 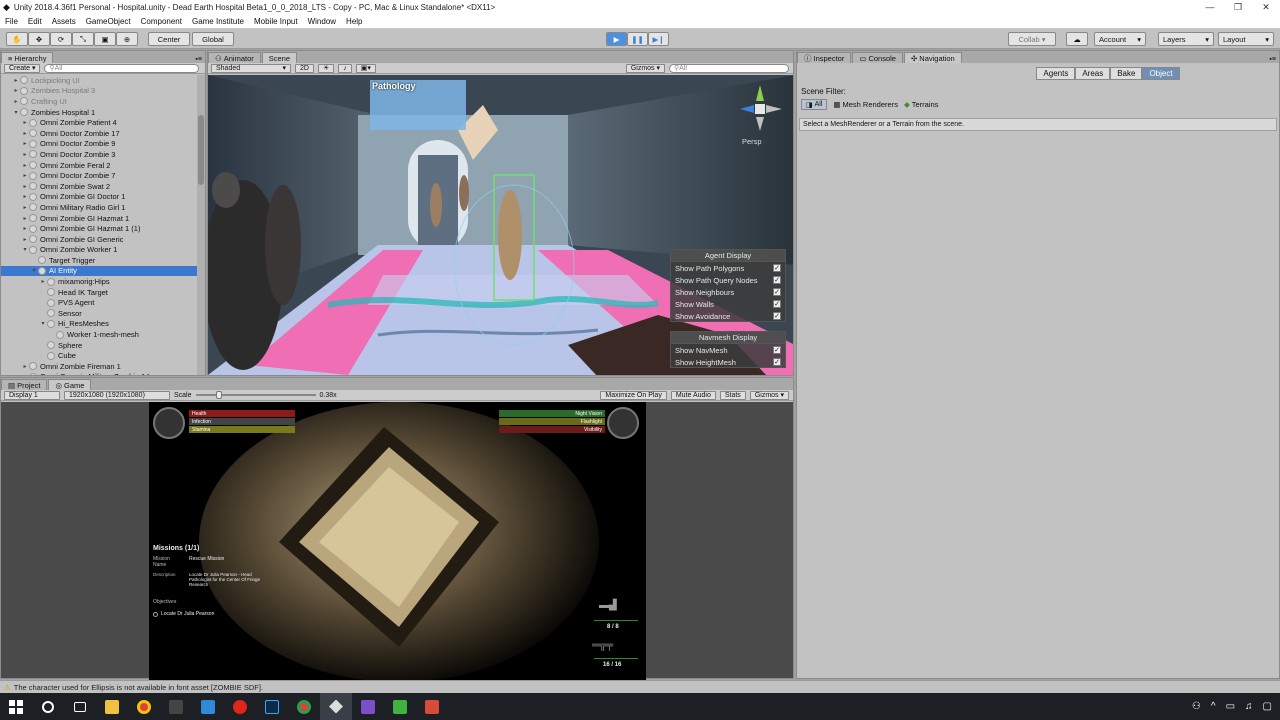 What do you see at coordinates (1272, 59) in the screenshot?
I see `panel-menu-icon: ▪≡` at bounding box center [1272, 59].